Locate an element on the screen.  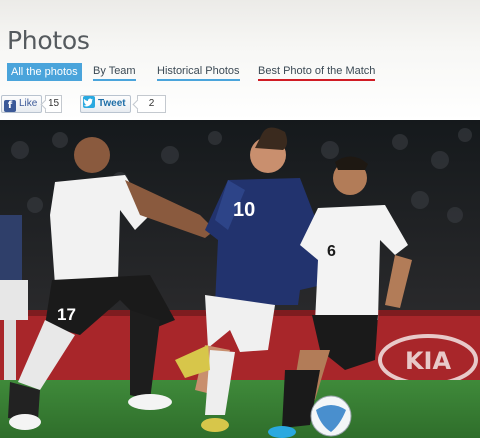
facebook-like-button: f Like is located at coordinates (22, 104).